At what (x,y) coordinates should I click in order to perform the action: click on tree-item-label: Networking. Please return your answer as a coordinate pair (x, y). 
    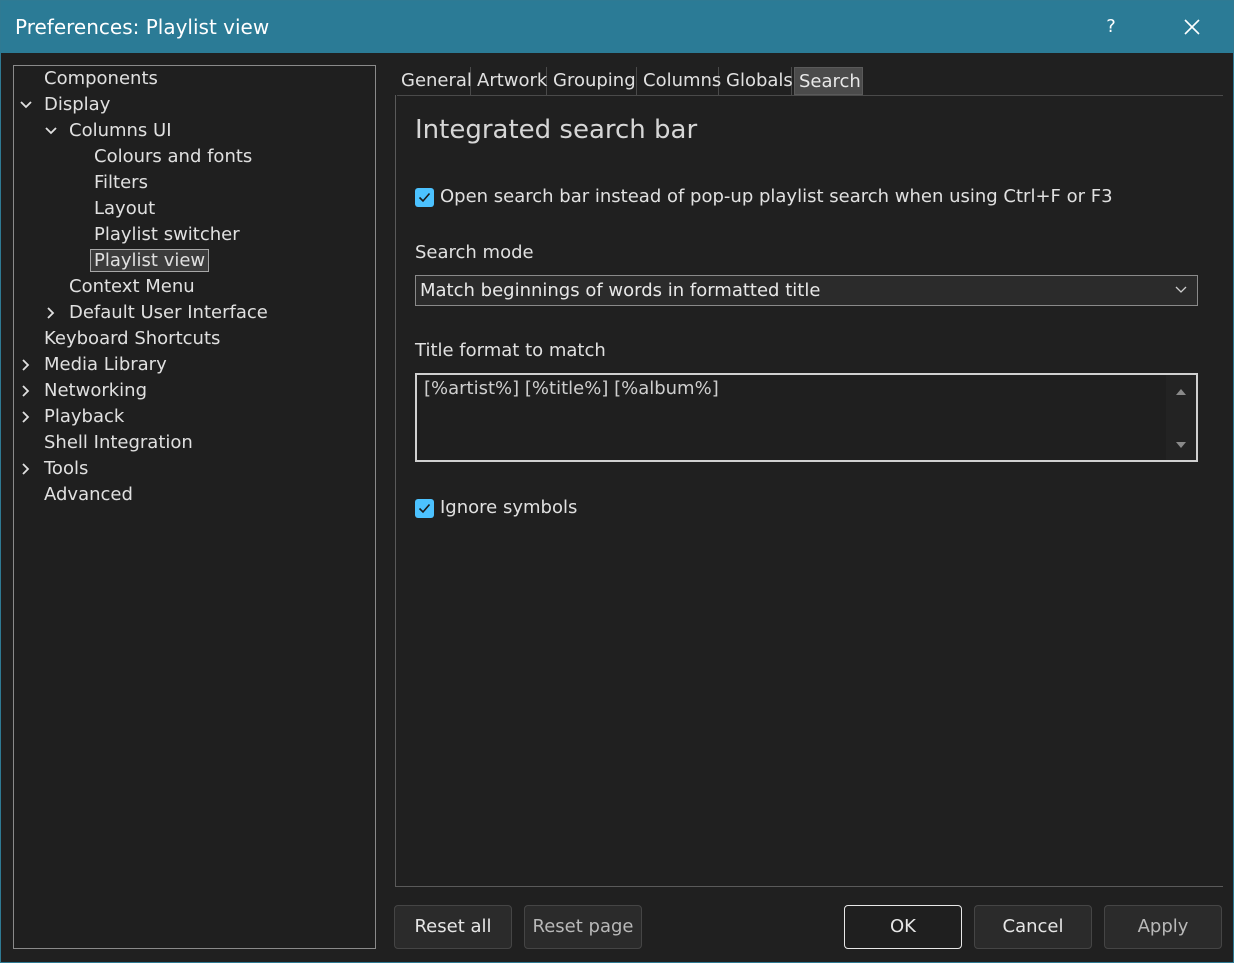
    Looking at the image, I should click on (95, 390).